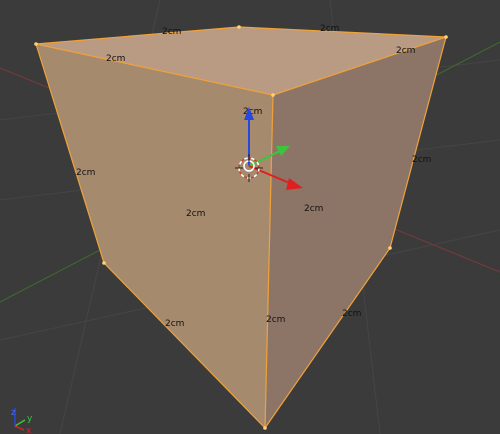 The width and height of the screenshot is (500, 434). Describe the element at coordinates (29, 430) in the screenshot. I see `orientation-x-label: x` at that location.